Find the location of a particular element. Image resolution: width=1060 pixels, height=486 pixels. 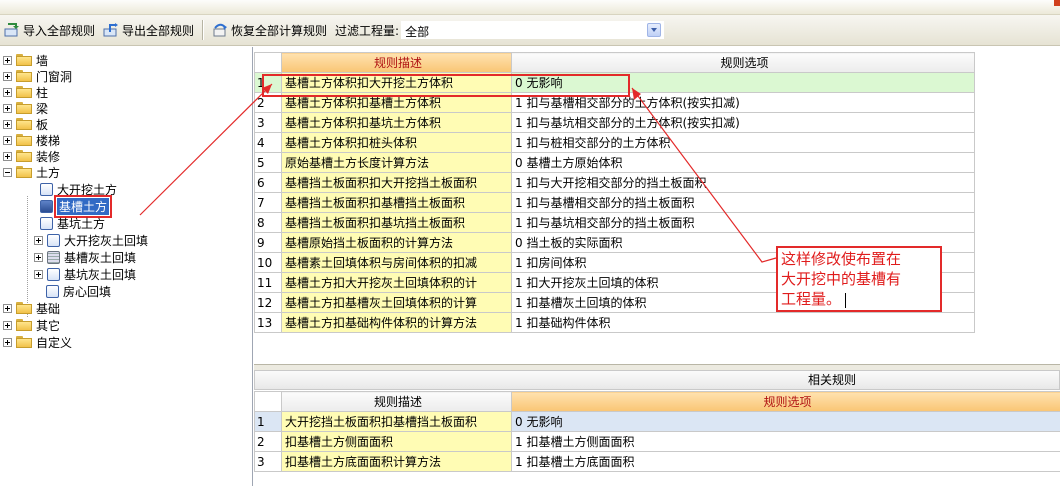

rule-description-cell: 原始基槽土方长度计算方法 is located at coordinates (396, 162).